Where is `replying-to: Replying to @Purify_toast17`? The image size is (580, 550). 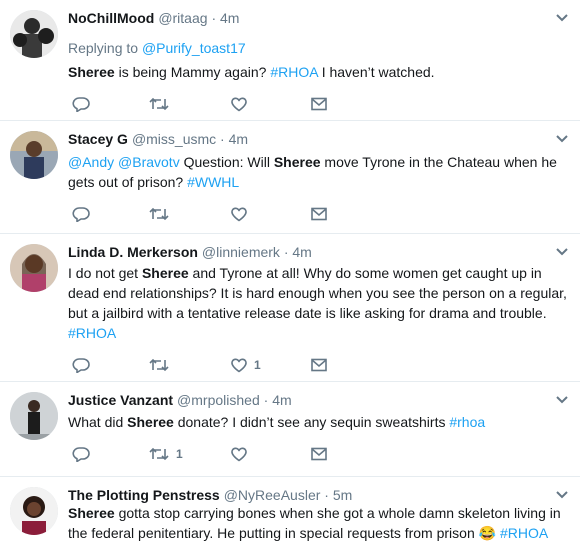 replying-to: Replying to @Purify_toast17 is located at coordinates (157, 48).